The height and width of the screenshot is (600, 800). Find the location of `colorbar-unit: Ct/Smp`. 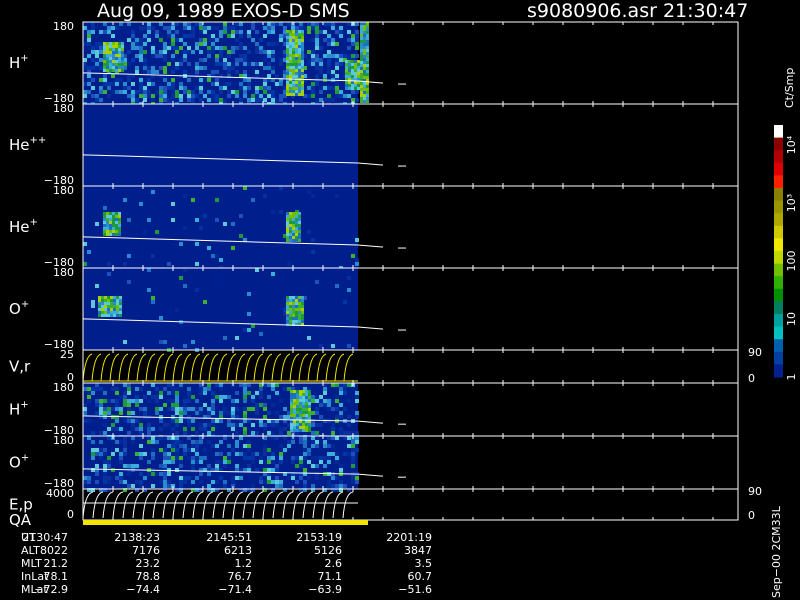

colorbar-unit: Ct/Smp is located at coordinates (789, 88).